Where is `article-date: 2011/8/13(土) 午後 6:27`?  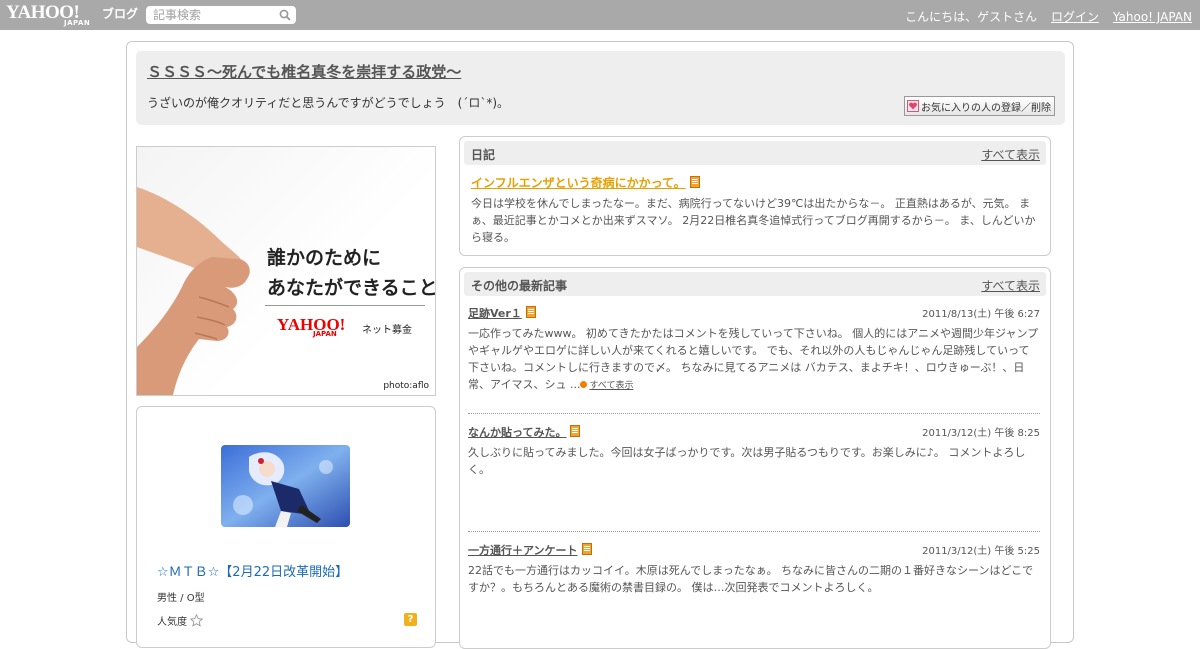 article-date: 2011/8/13(土) 午後 6:27 is located at coordinates (981, 314).